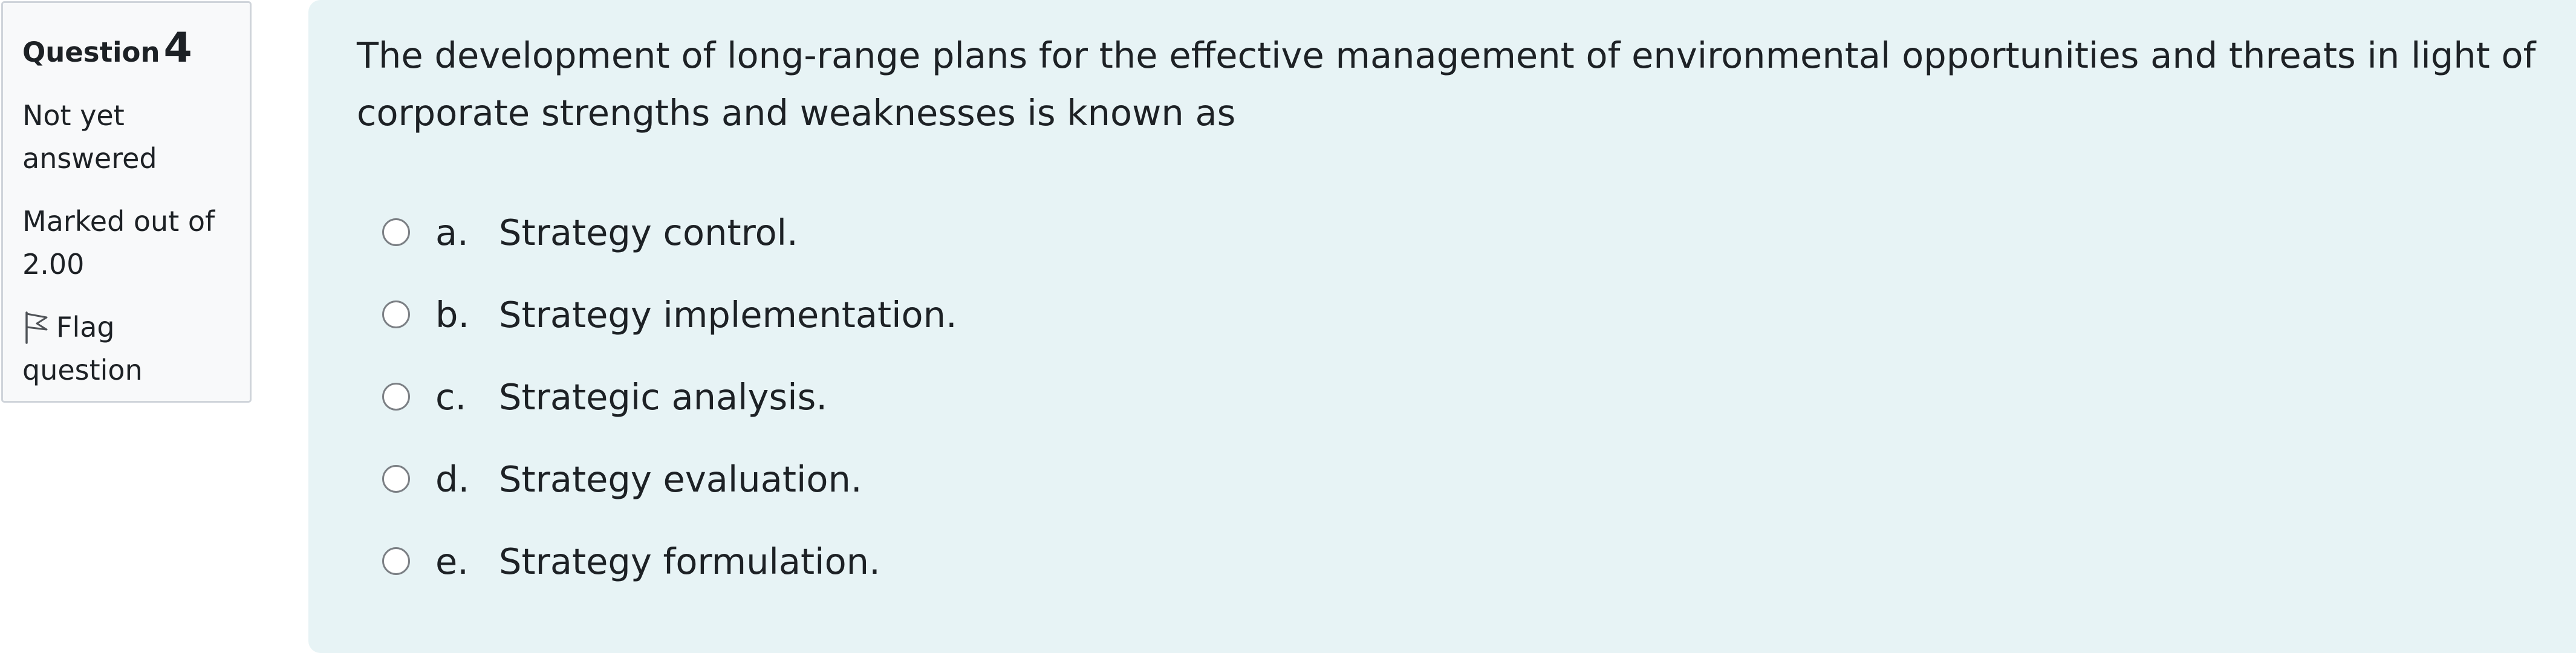  I want to click on question-state: Not yet answered, so click(136, 137).